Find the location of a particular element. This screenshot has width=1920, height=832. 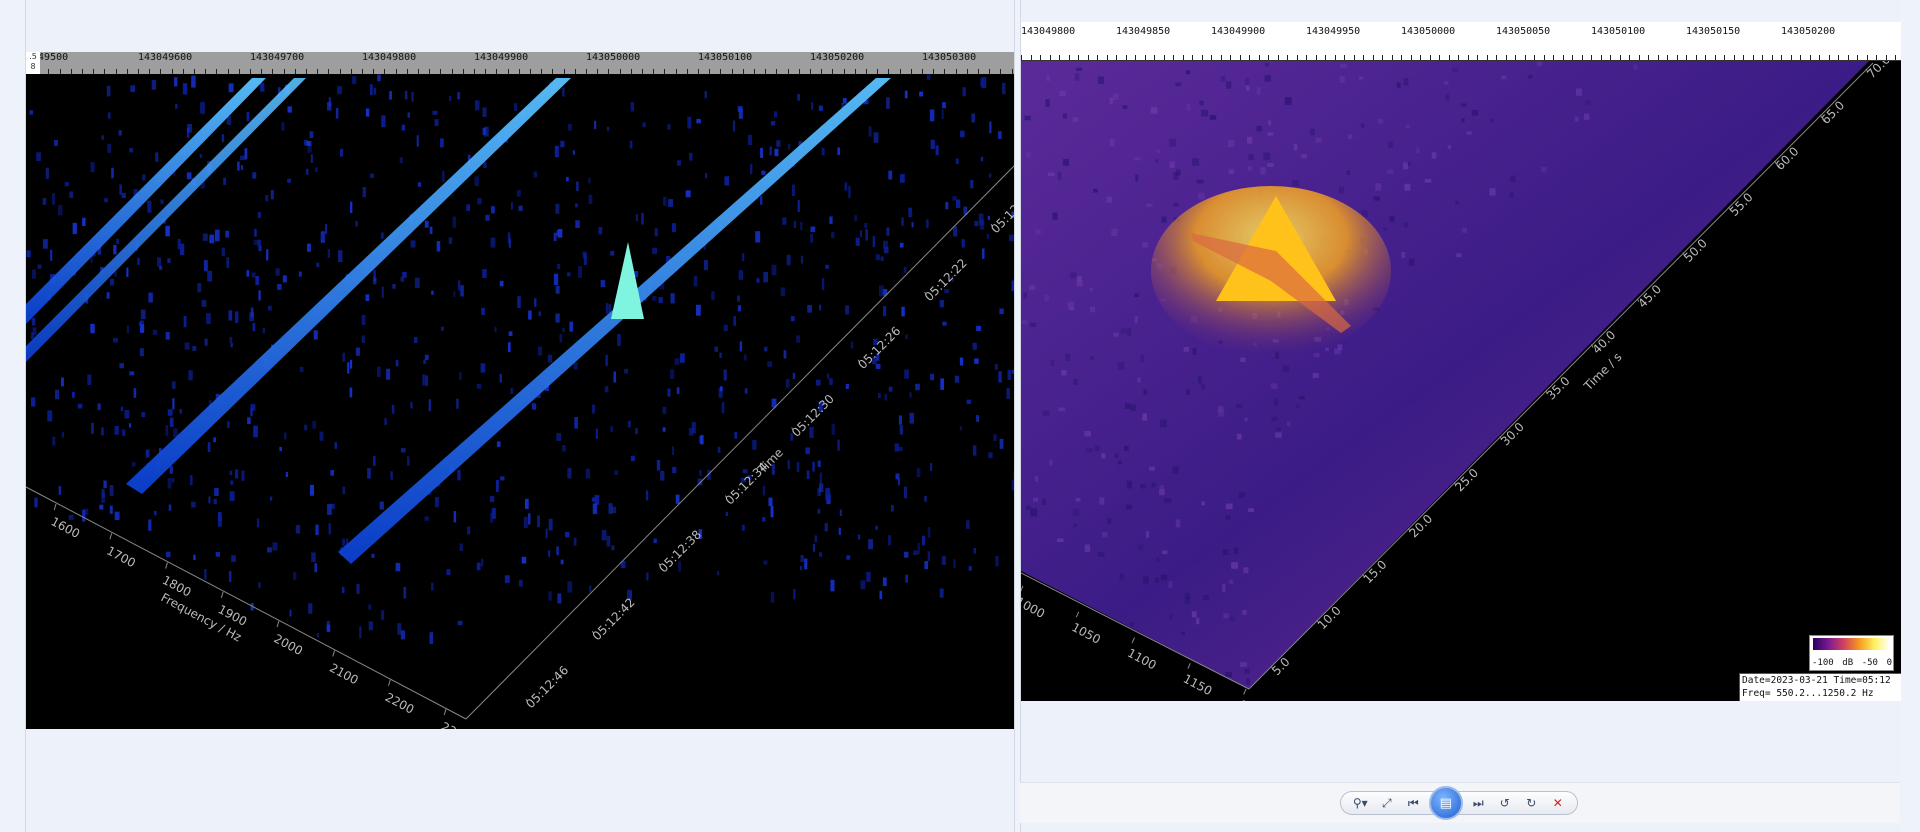

previous-icon: ⏮ is located at coordinates (1413, 803).